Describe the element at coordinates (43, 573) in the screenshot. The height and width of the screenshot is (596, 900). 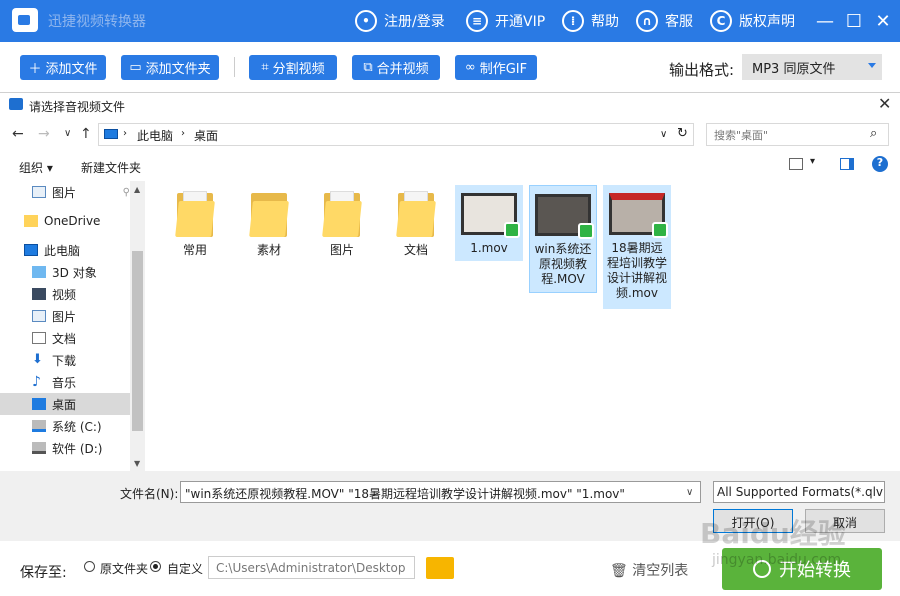
I see `save-to-label: 保存至:` at that location.